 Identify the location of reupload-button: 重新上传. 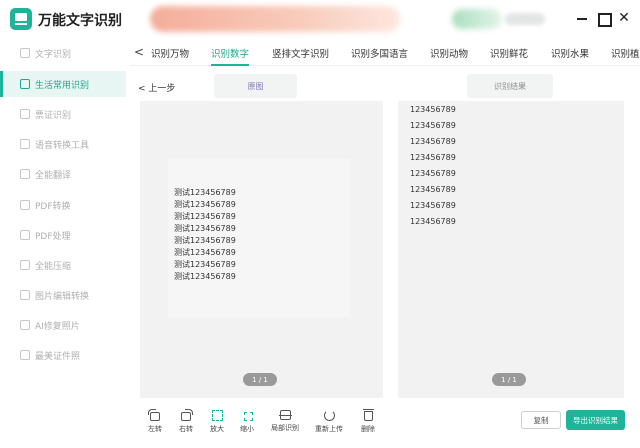
(329, 422).